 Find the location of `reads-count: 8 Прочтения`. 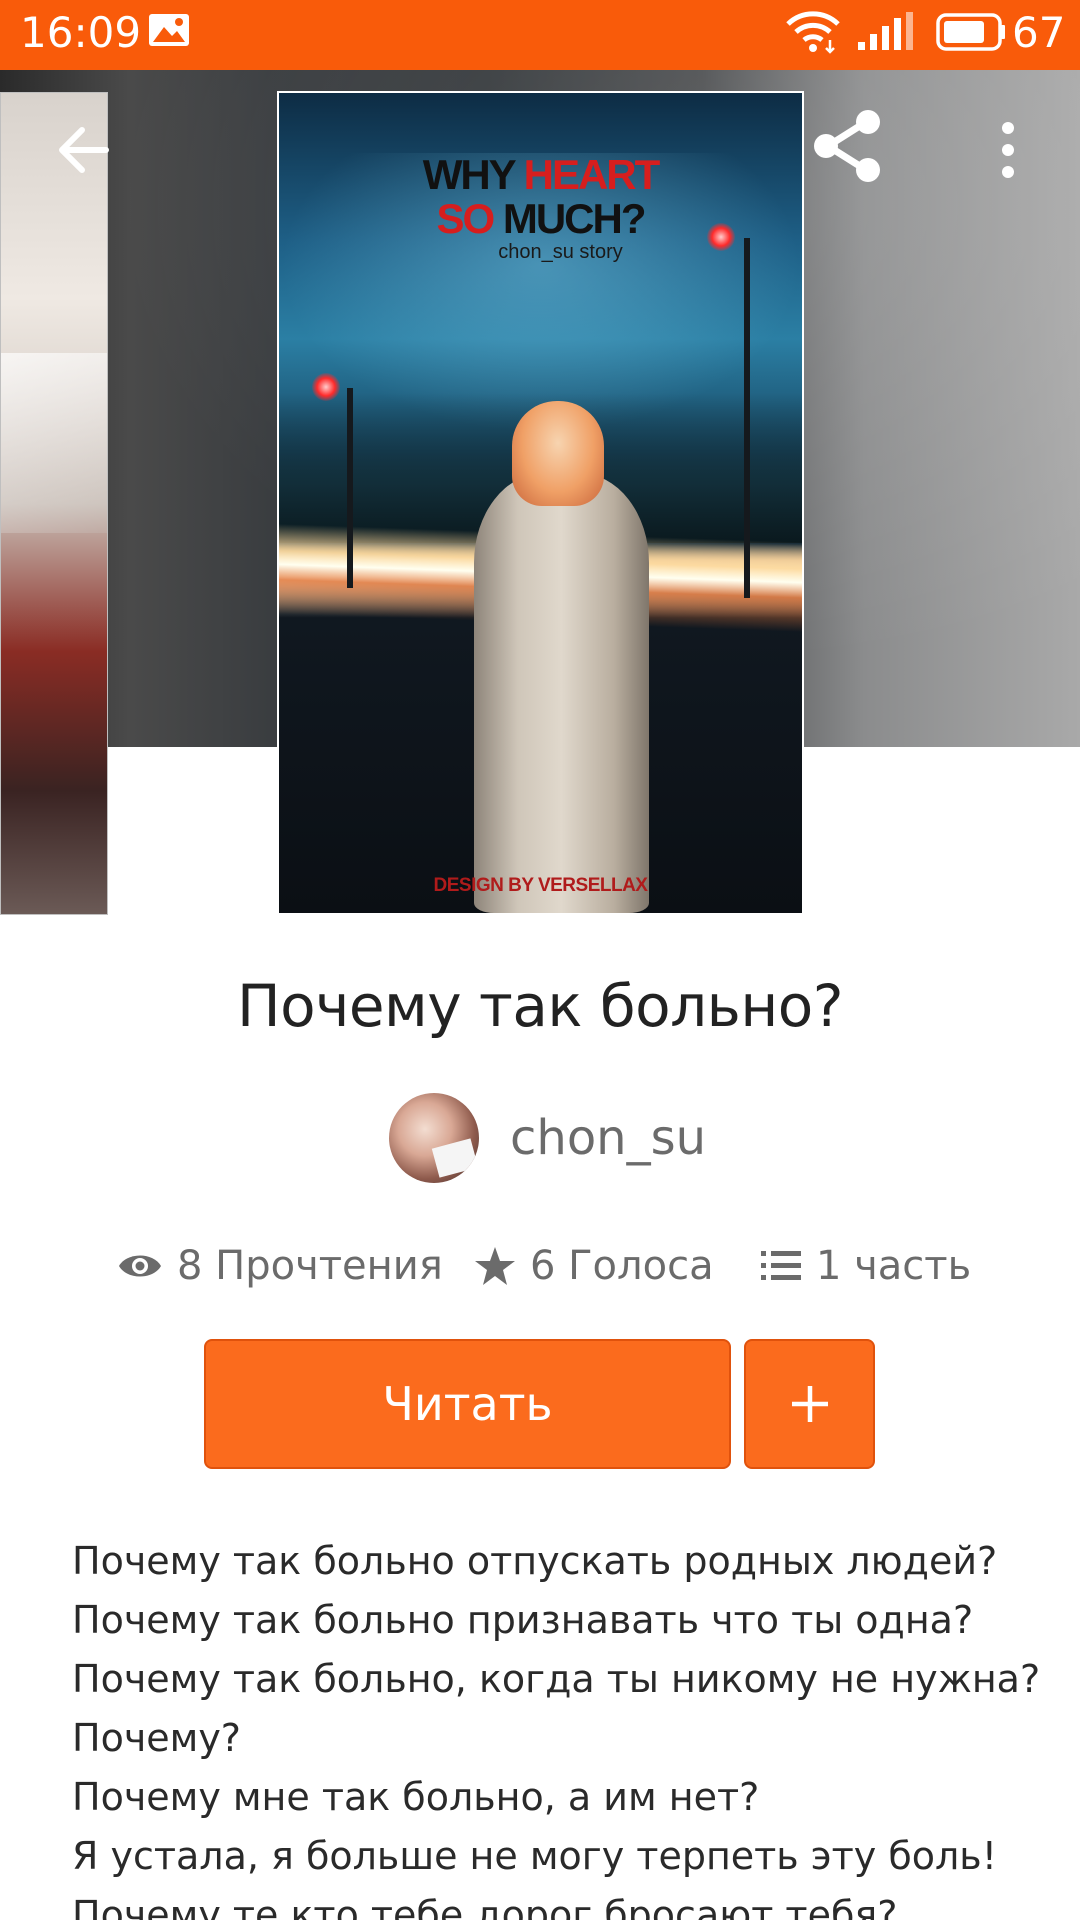

reads-count: 8 Прочтения is located at coordinates (310, 1266).